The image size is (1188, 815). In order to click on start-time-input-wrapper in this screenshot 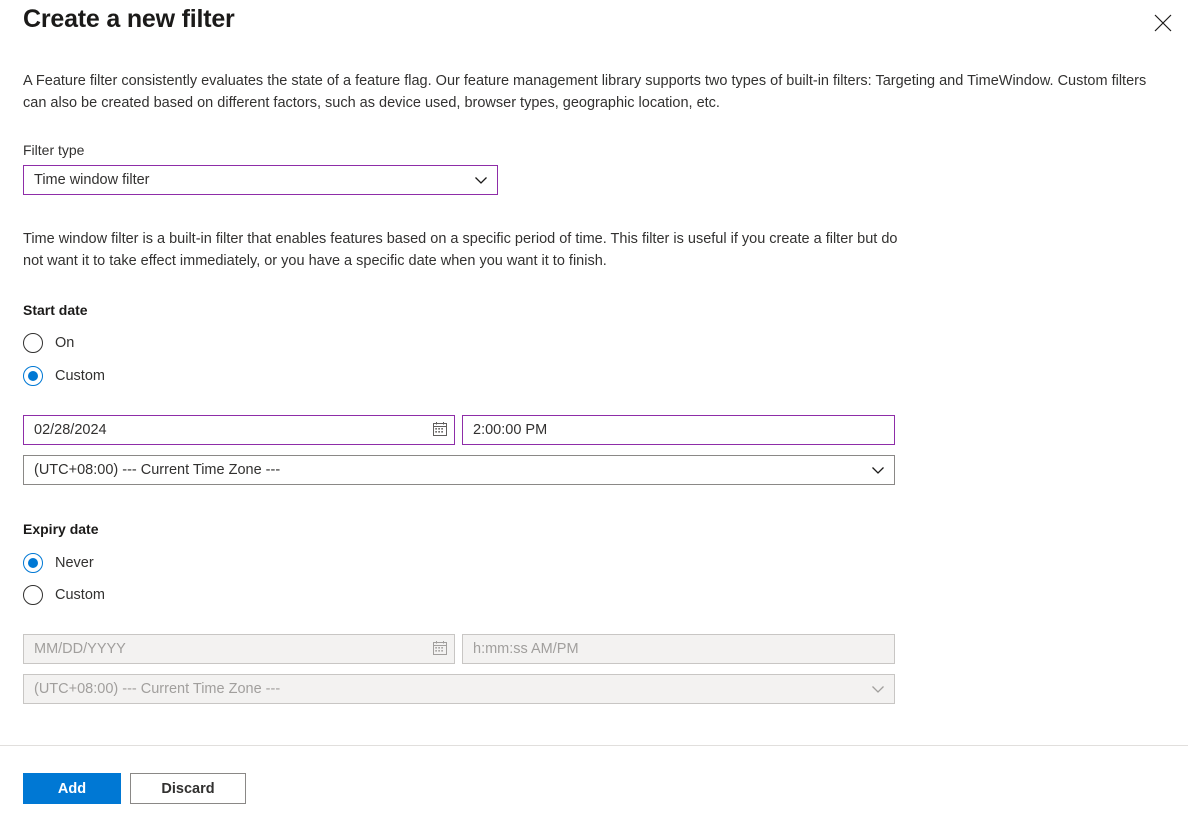, I will do `click(678, 430)`.